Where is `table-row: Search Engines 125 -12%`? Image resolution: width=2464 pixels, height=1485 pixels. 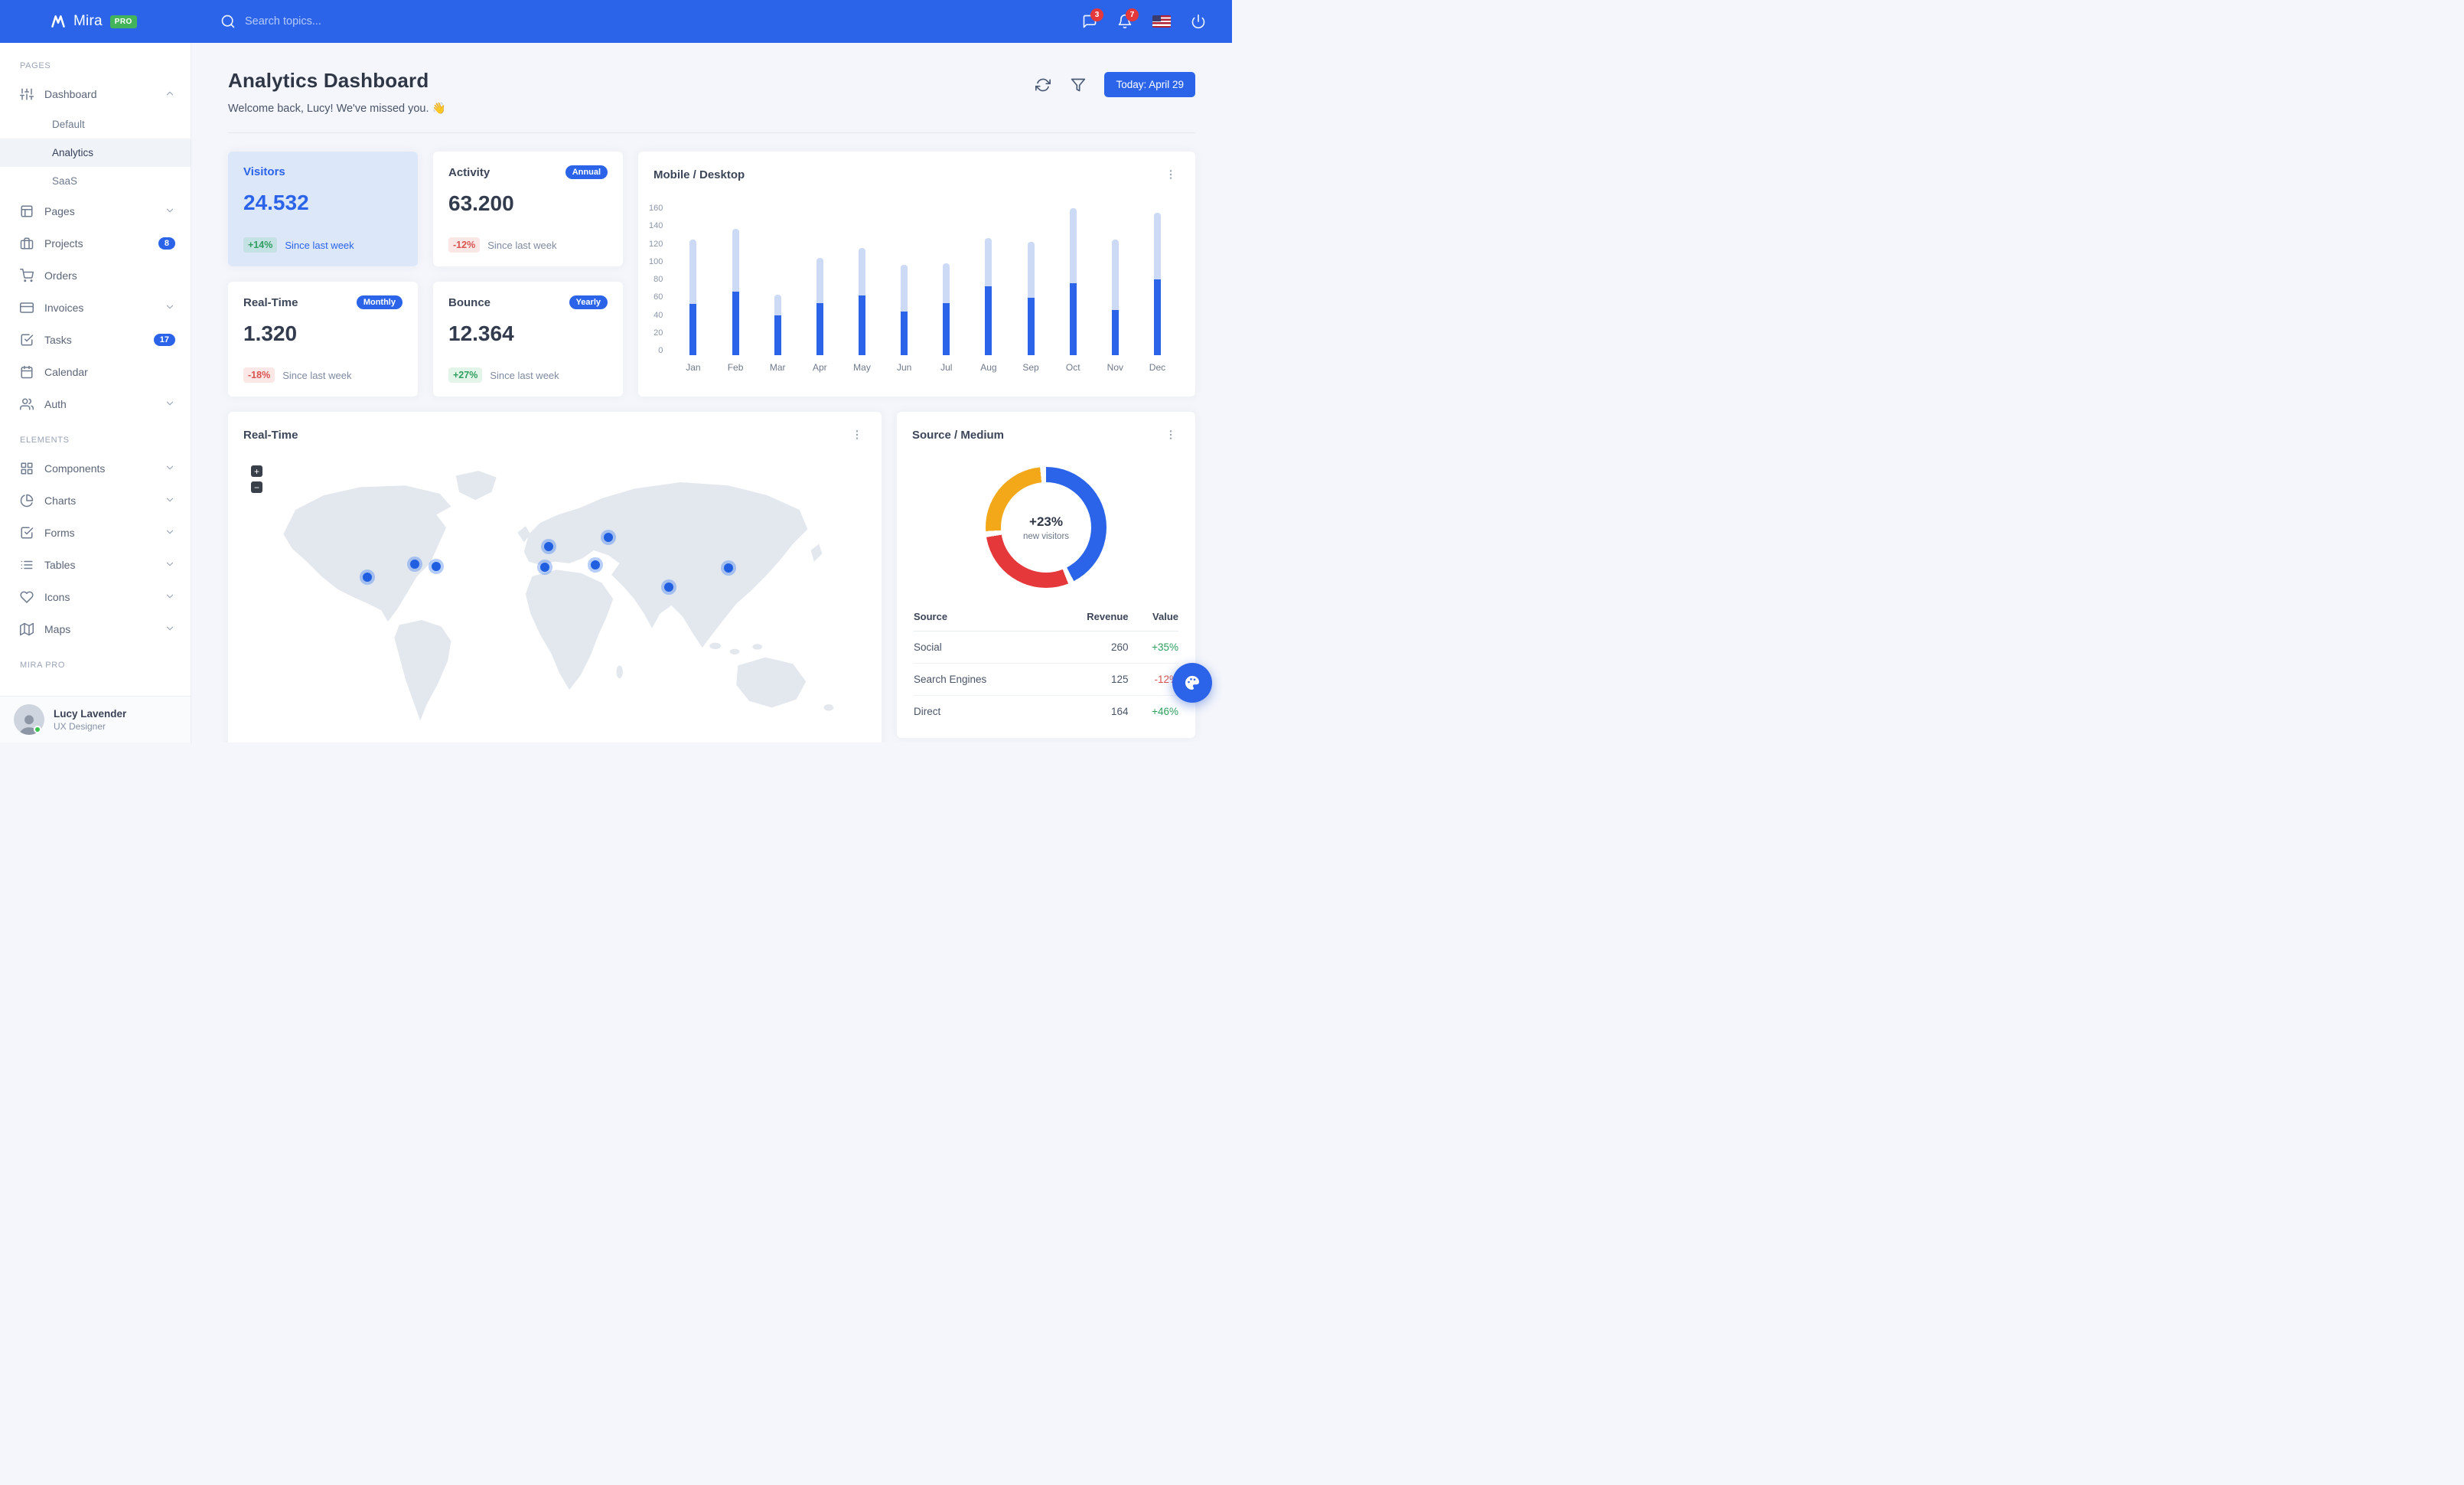
table-row: Search Engines 125 -12% is located at coordinates (1046, 679).